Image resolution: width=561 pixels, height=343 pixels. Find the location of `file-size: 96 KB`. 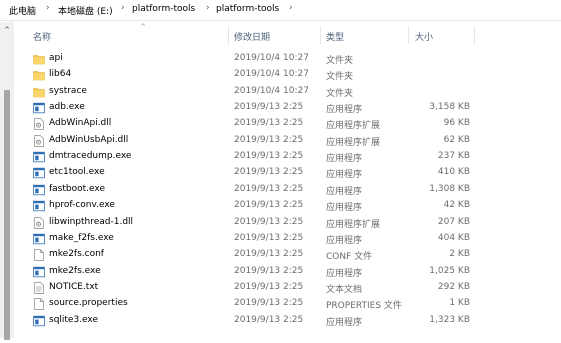

file-size: 96 KB is located at coordinates (456, 123).